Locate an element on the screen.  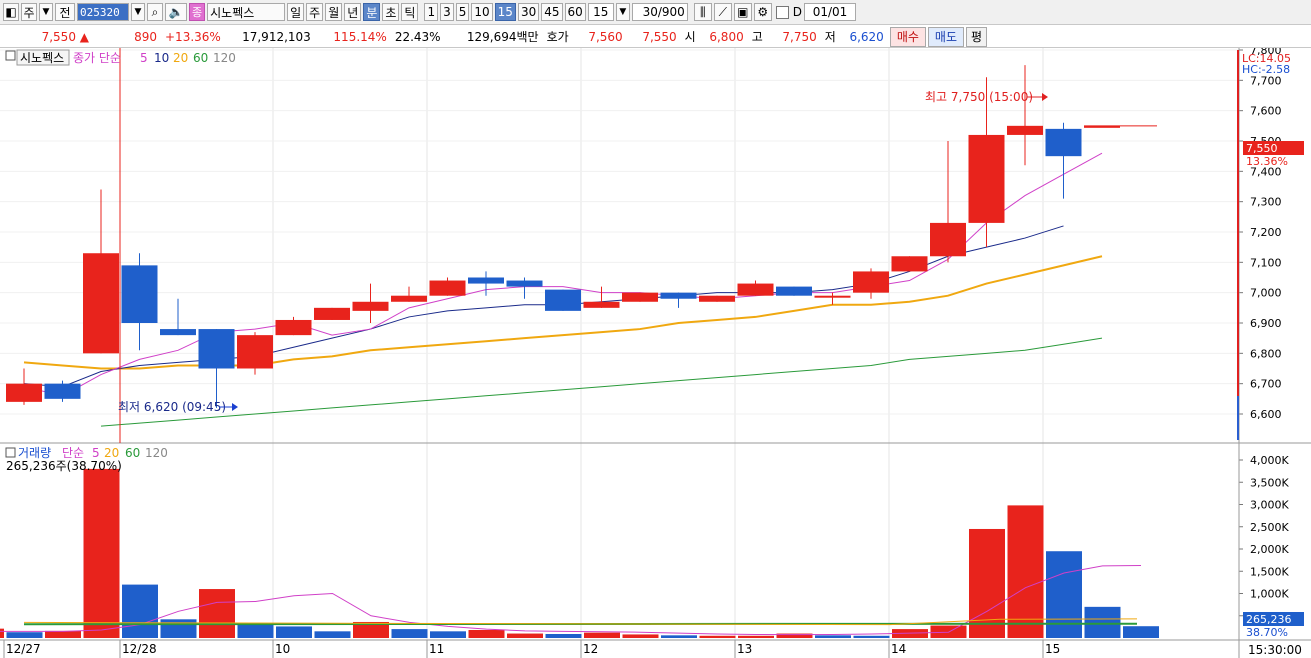
price-tick-label: 6,600 is located at coordinates (1266, 414).